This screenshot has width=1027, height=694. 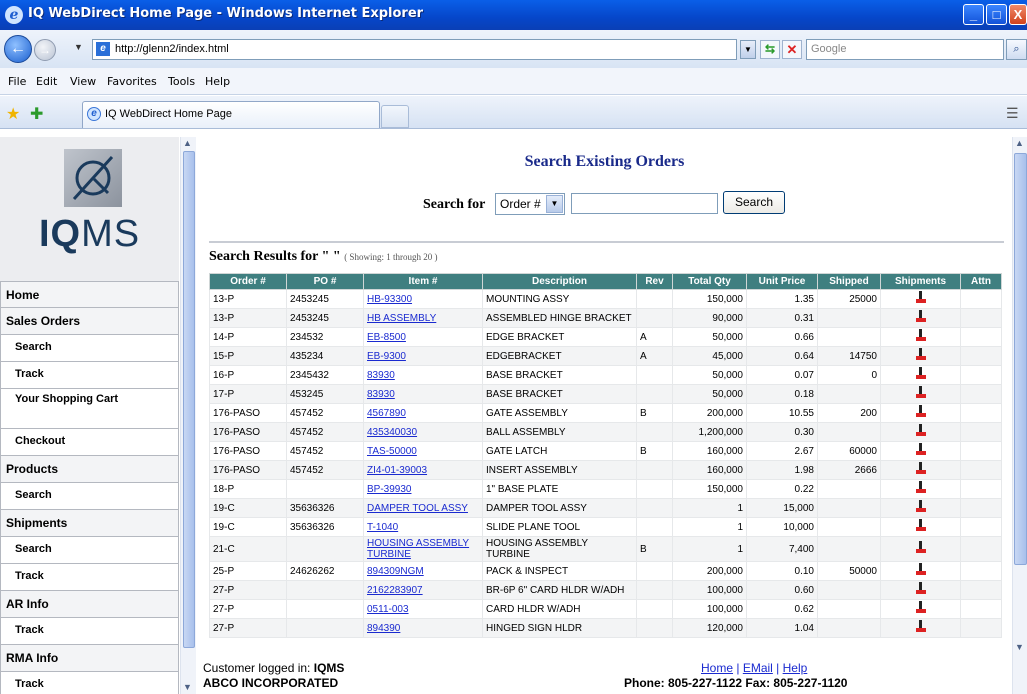 What do you see at coordinates (89, 658) in the screenshot?
I see `sidebar-item-rma-info: RMA Info` at bounding box center [89, 658].